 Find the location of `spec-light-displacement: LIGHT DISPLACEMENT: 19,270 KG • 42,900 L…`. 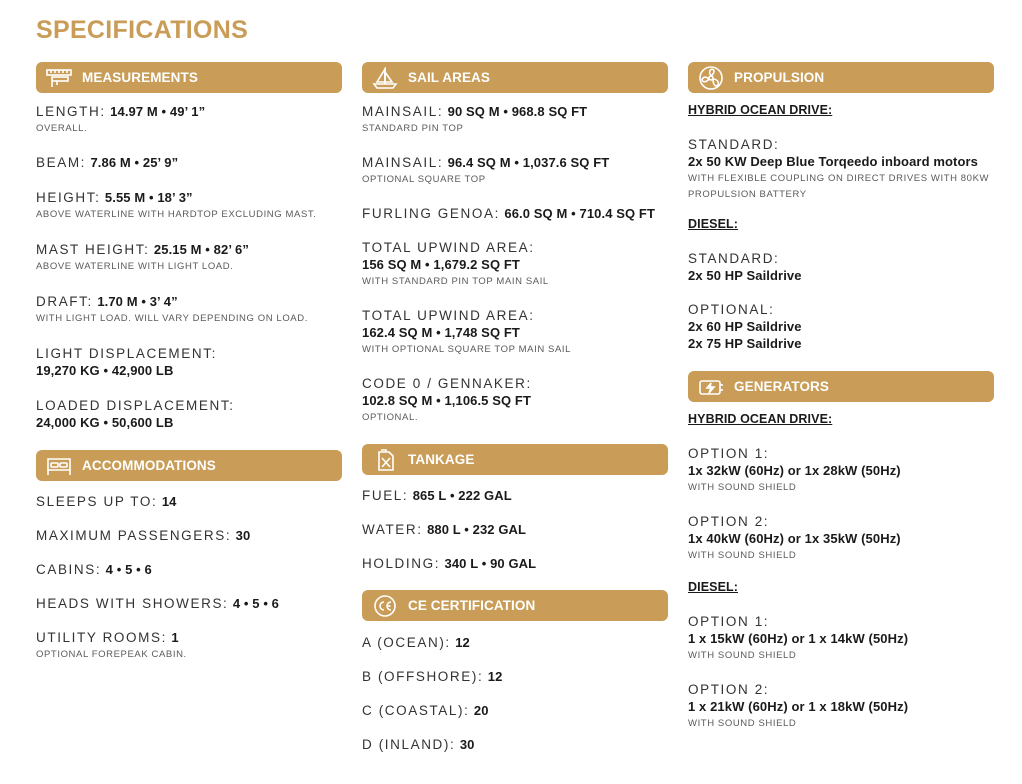

spec-light-displacement: LIGHT DISPLACEMENT: 19,270 KG • 42,900 L… is located at coordinates (189, 362).